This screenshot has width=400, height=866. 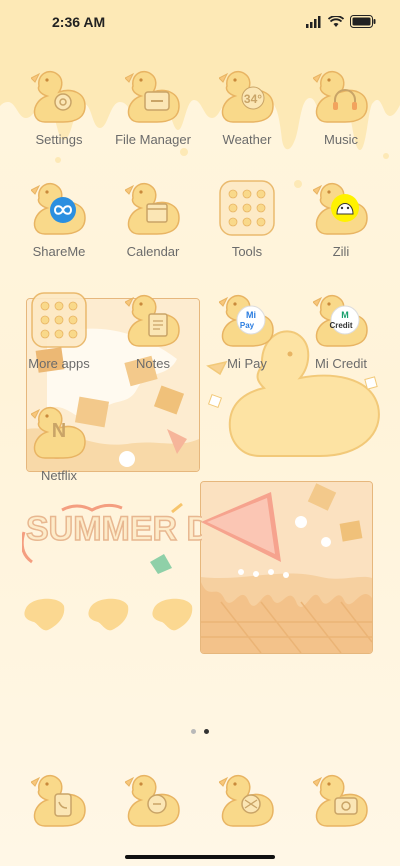 I want to click on battery-icon, so click(x=363, y=21).